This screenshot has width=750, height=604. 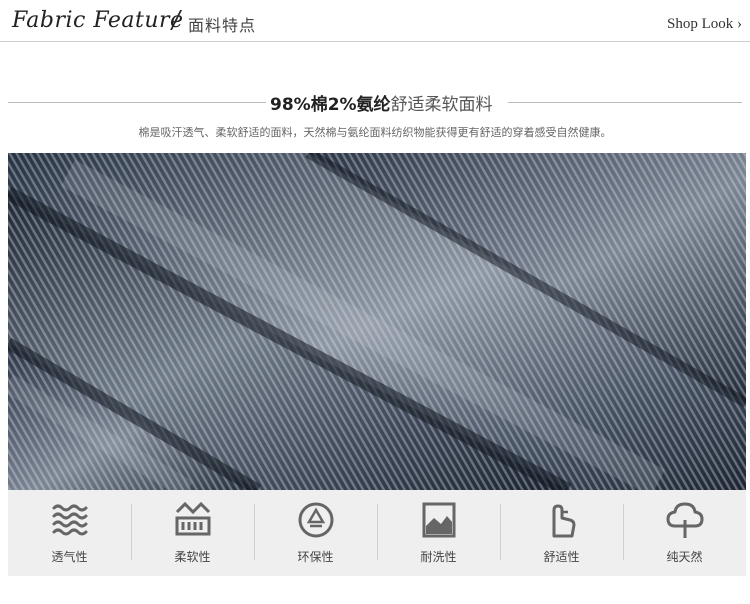 What do you see at coordinates (69, 557) in the screenshot?
I see `feature-label: 透气性` at bounding box center [69, 557].